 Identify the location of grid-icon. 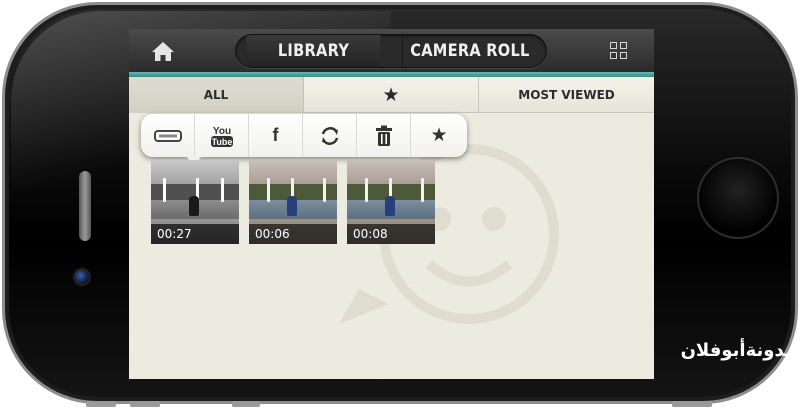
(619, 51).